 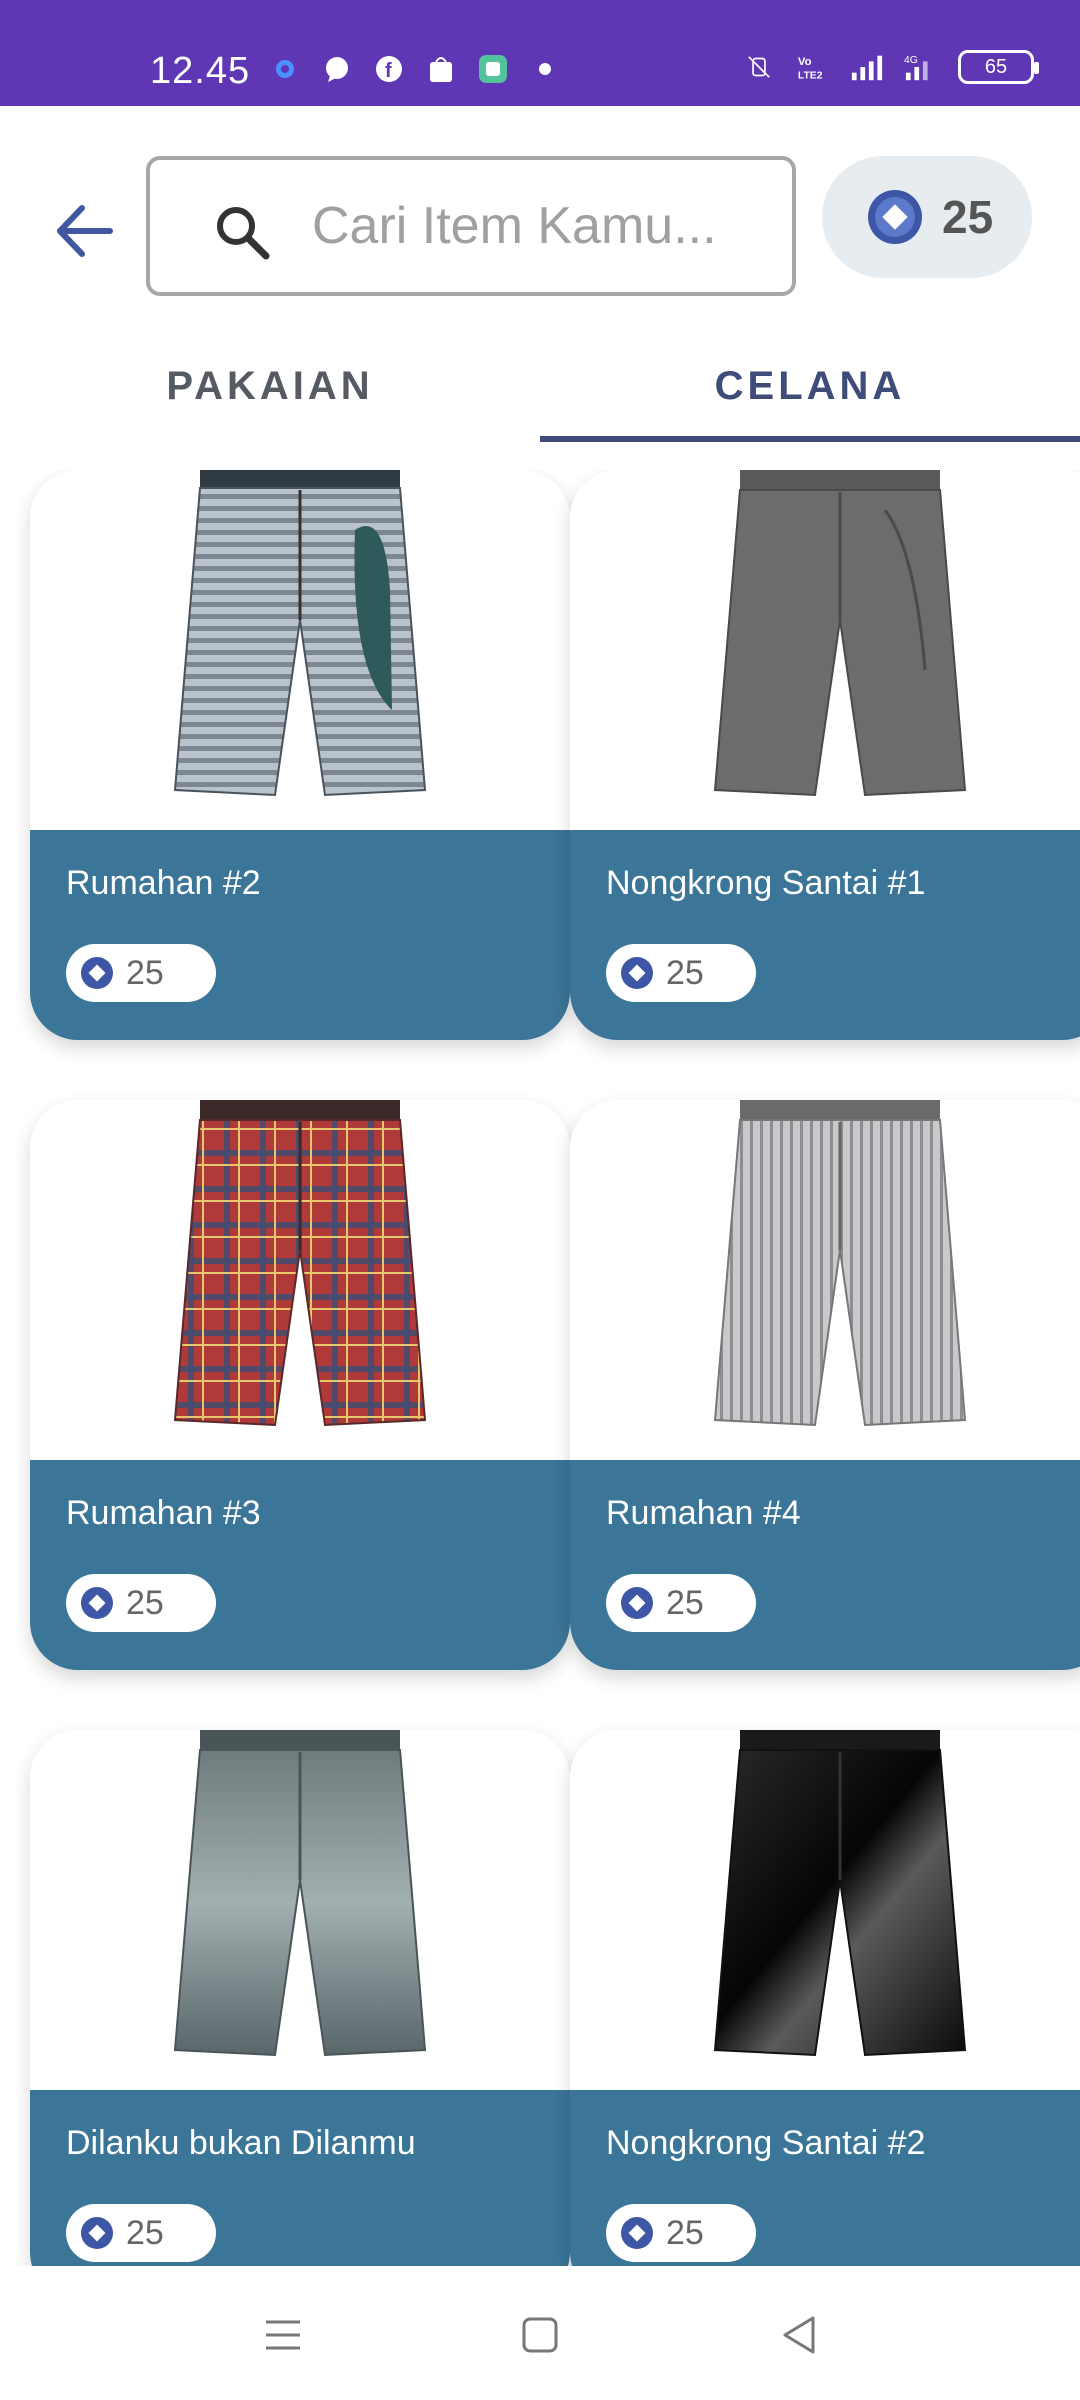 What do you see at coordinates (890, 67) in the screenshot?
I see `system-icons: Vo LTE2 4G 65` at bounding box center [890, 67].